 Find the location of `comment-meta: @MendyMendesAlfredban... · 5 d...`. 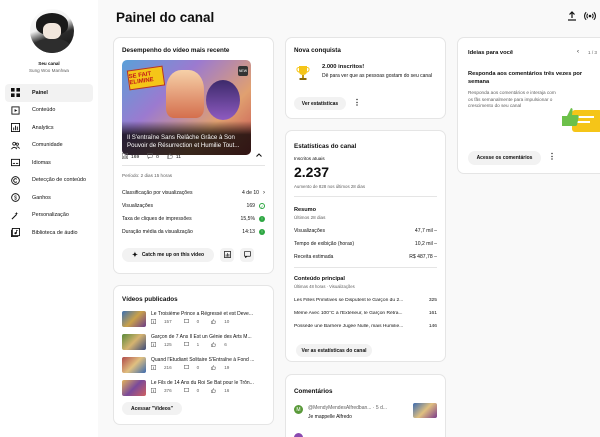

comment-meta: @MendyMendesAlfredban... · 5 d... is located at coordinates (347, 408).